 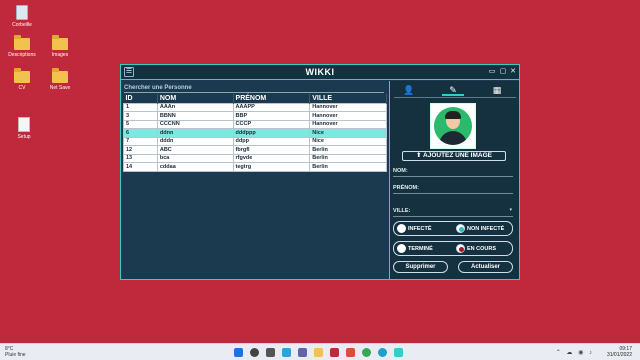 What do you see at coordinates (195, 98) in the screenshot?
I see `column-header-nom: NOM` at bounding box center [195, 98].